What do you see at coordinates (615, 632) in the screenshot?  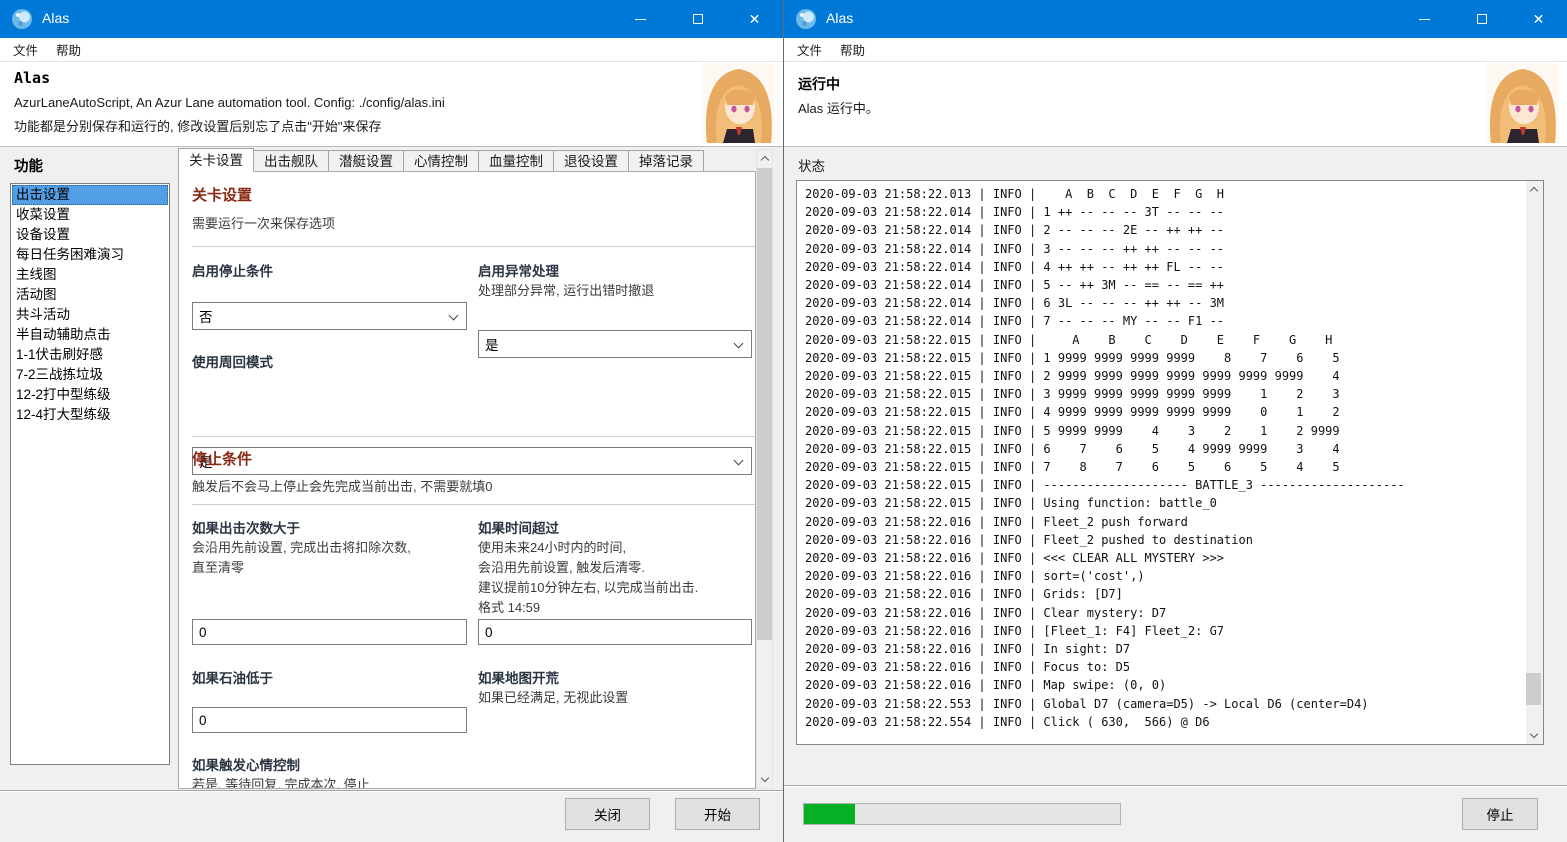 I see `if-time-input` at bounding box center [615, 632].